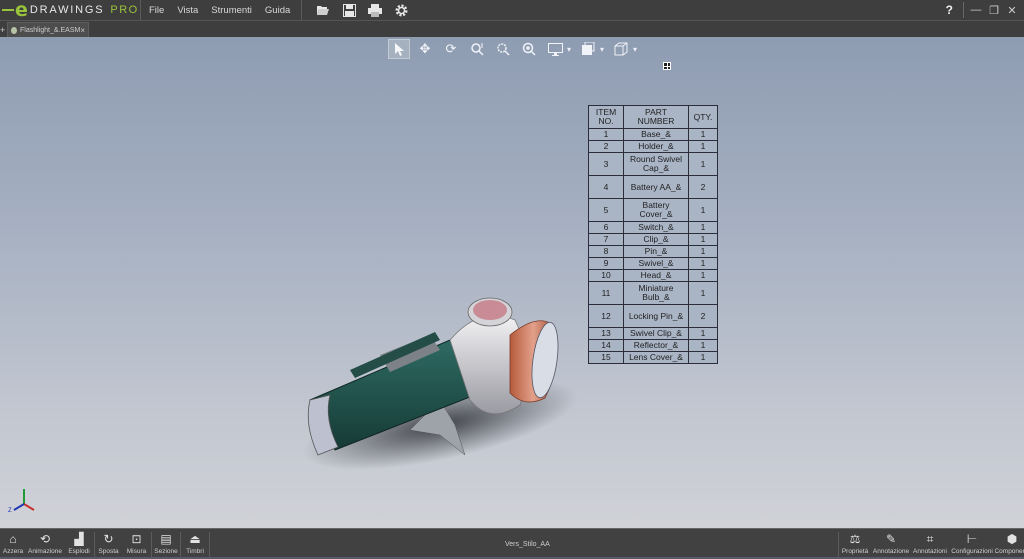  What do you see at coordinates (67, 10) in the screenshot?
I see `logo-name: DRAWINGS` at bounding box center [67, 10].